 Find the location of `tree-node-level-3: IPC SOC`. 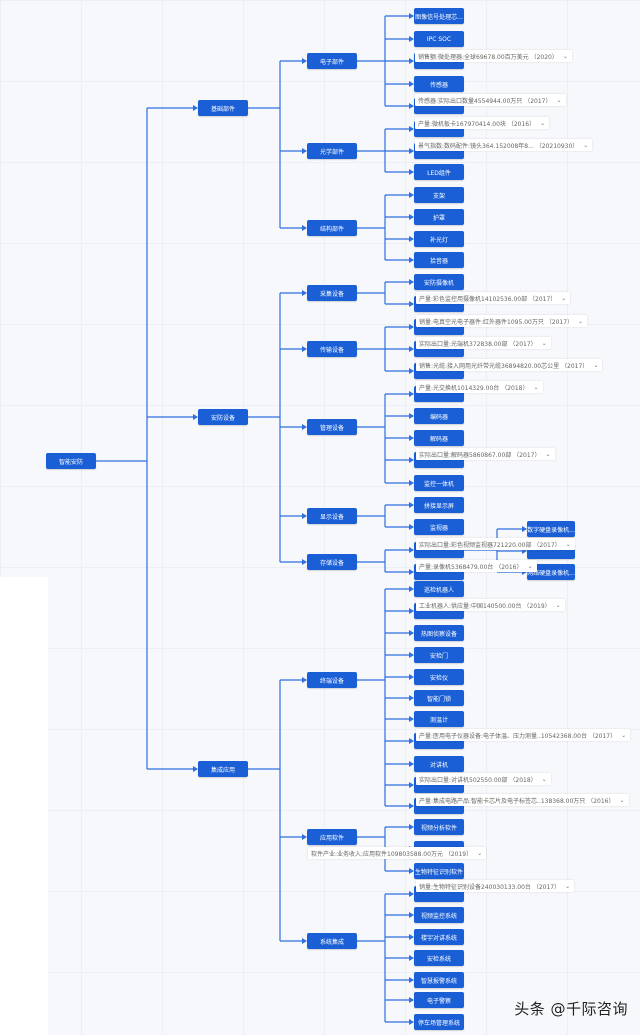

tree-node-level-3: IPC SOC is located at coordinates (439, 39).